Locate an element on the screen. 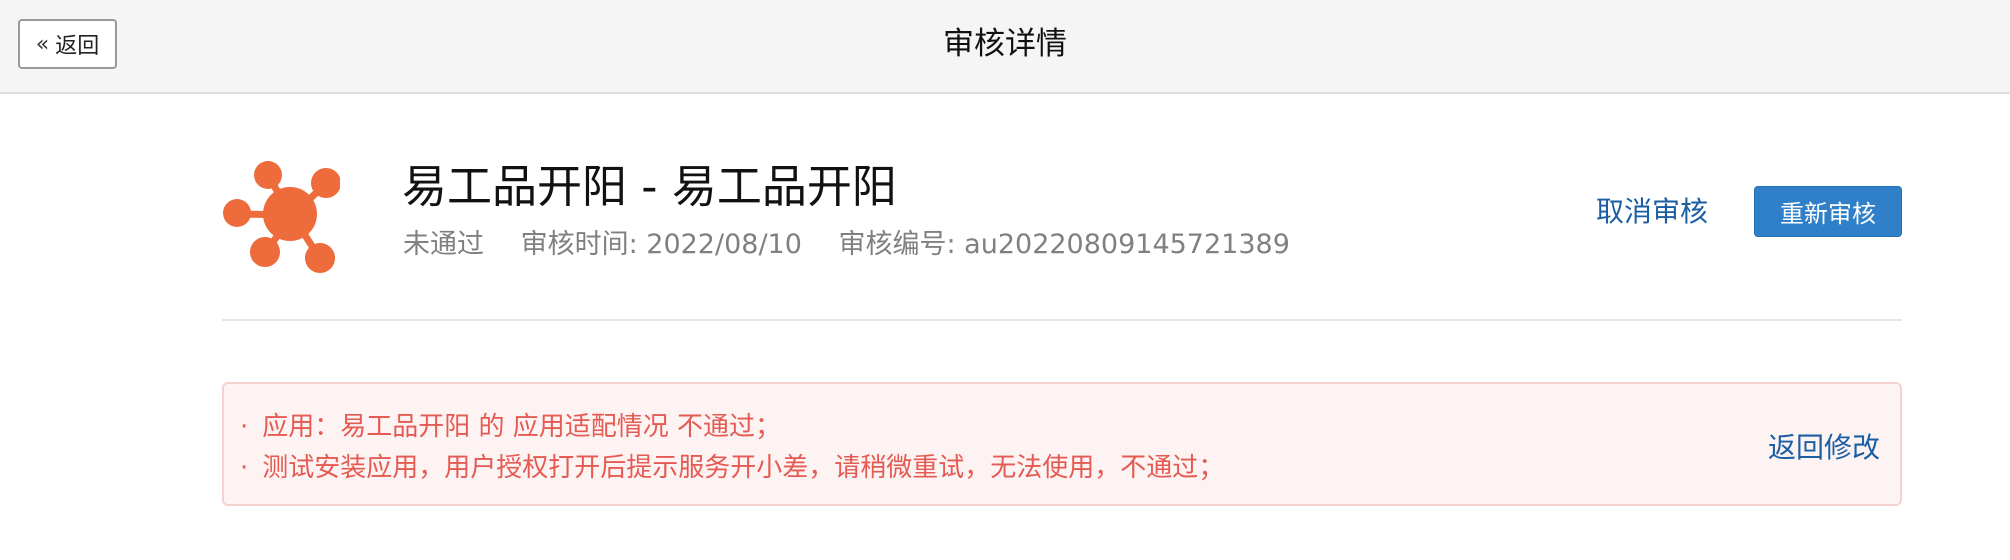  reason-item: · 测试安装应用，用户授权打开后提示服务开小差，请稍微重试，无法使用，不通过； is located at coordinates (732, 465).